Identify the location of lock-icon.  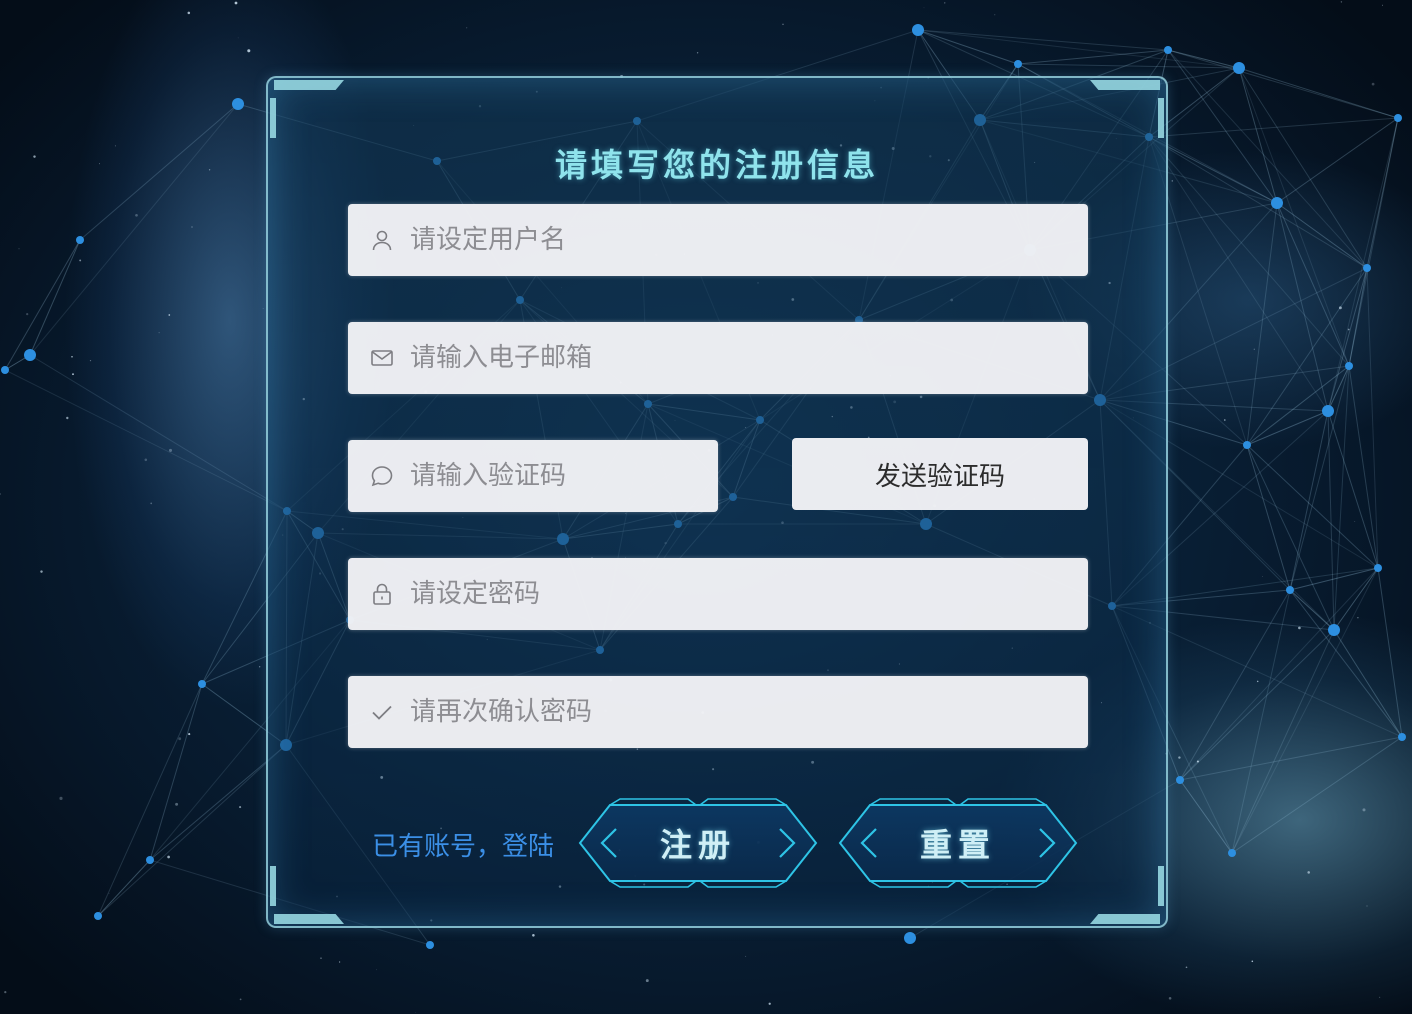
(382, 594).